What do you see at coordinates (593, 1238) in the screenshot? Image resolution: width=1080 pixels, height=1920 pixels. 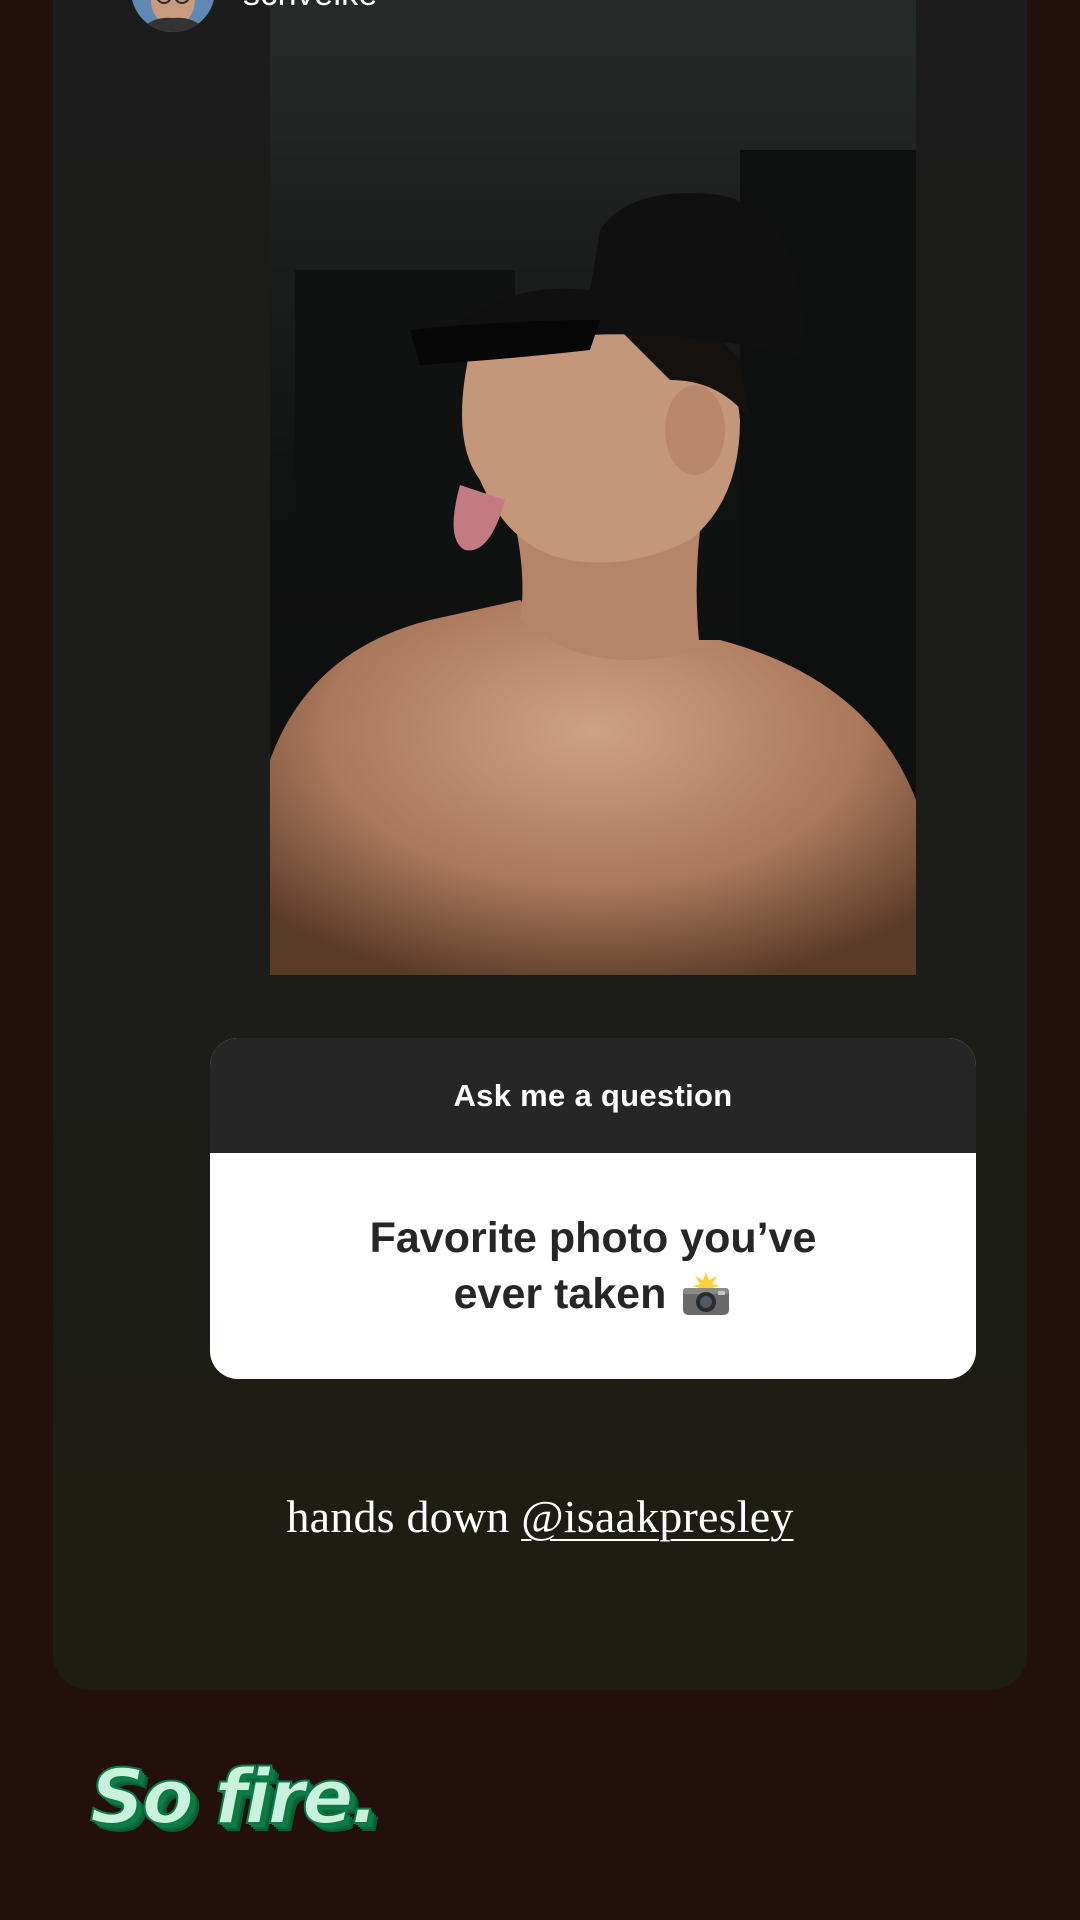 I see `question-line-1: Favorite photo you’ve` at bounding box center [593, 1238].